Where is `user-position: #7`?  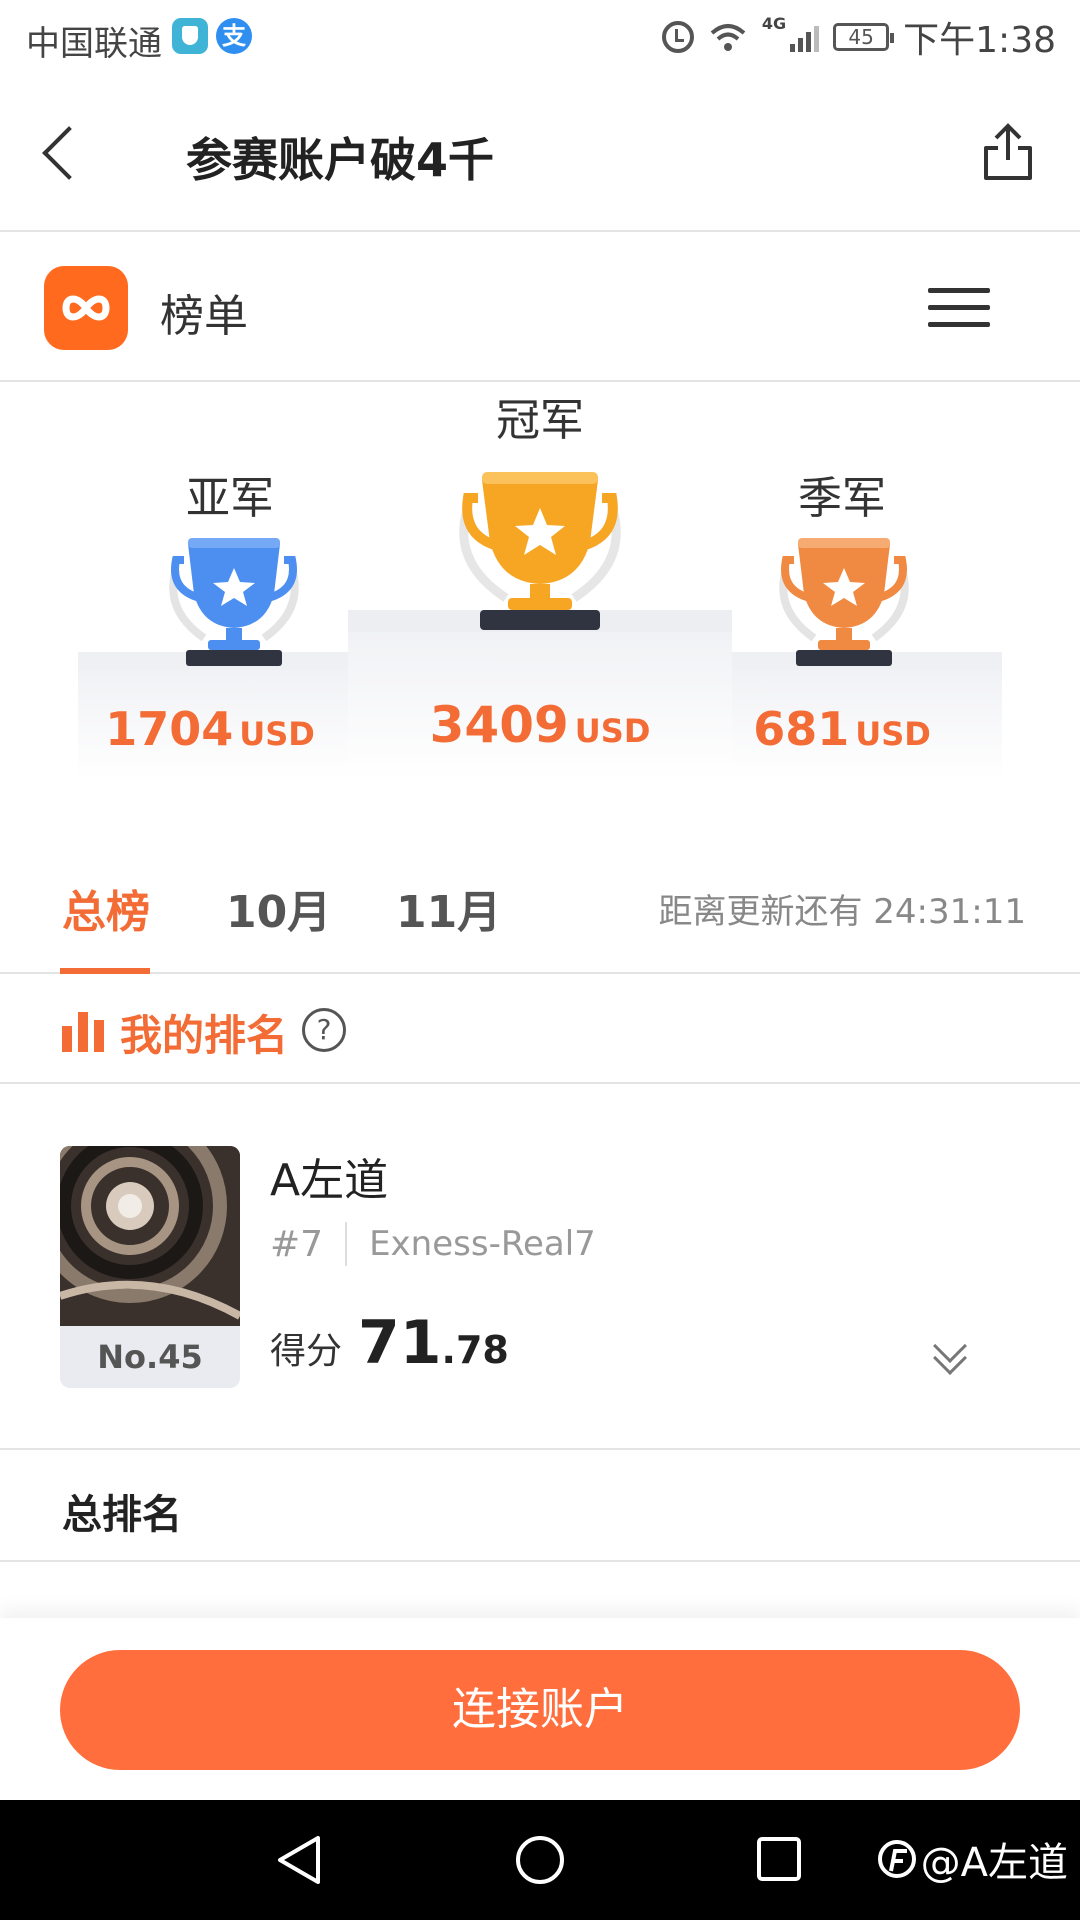
user-position: #7 is located at coordinates (297, 1244).